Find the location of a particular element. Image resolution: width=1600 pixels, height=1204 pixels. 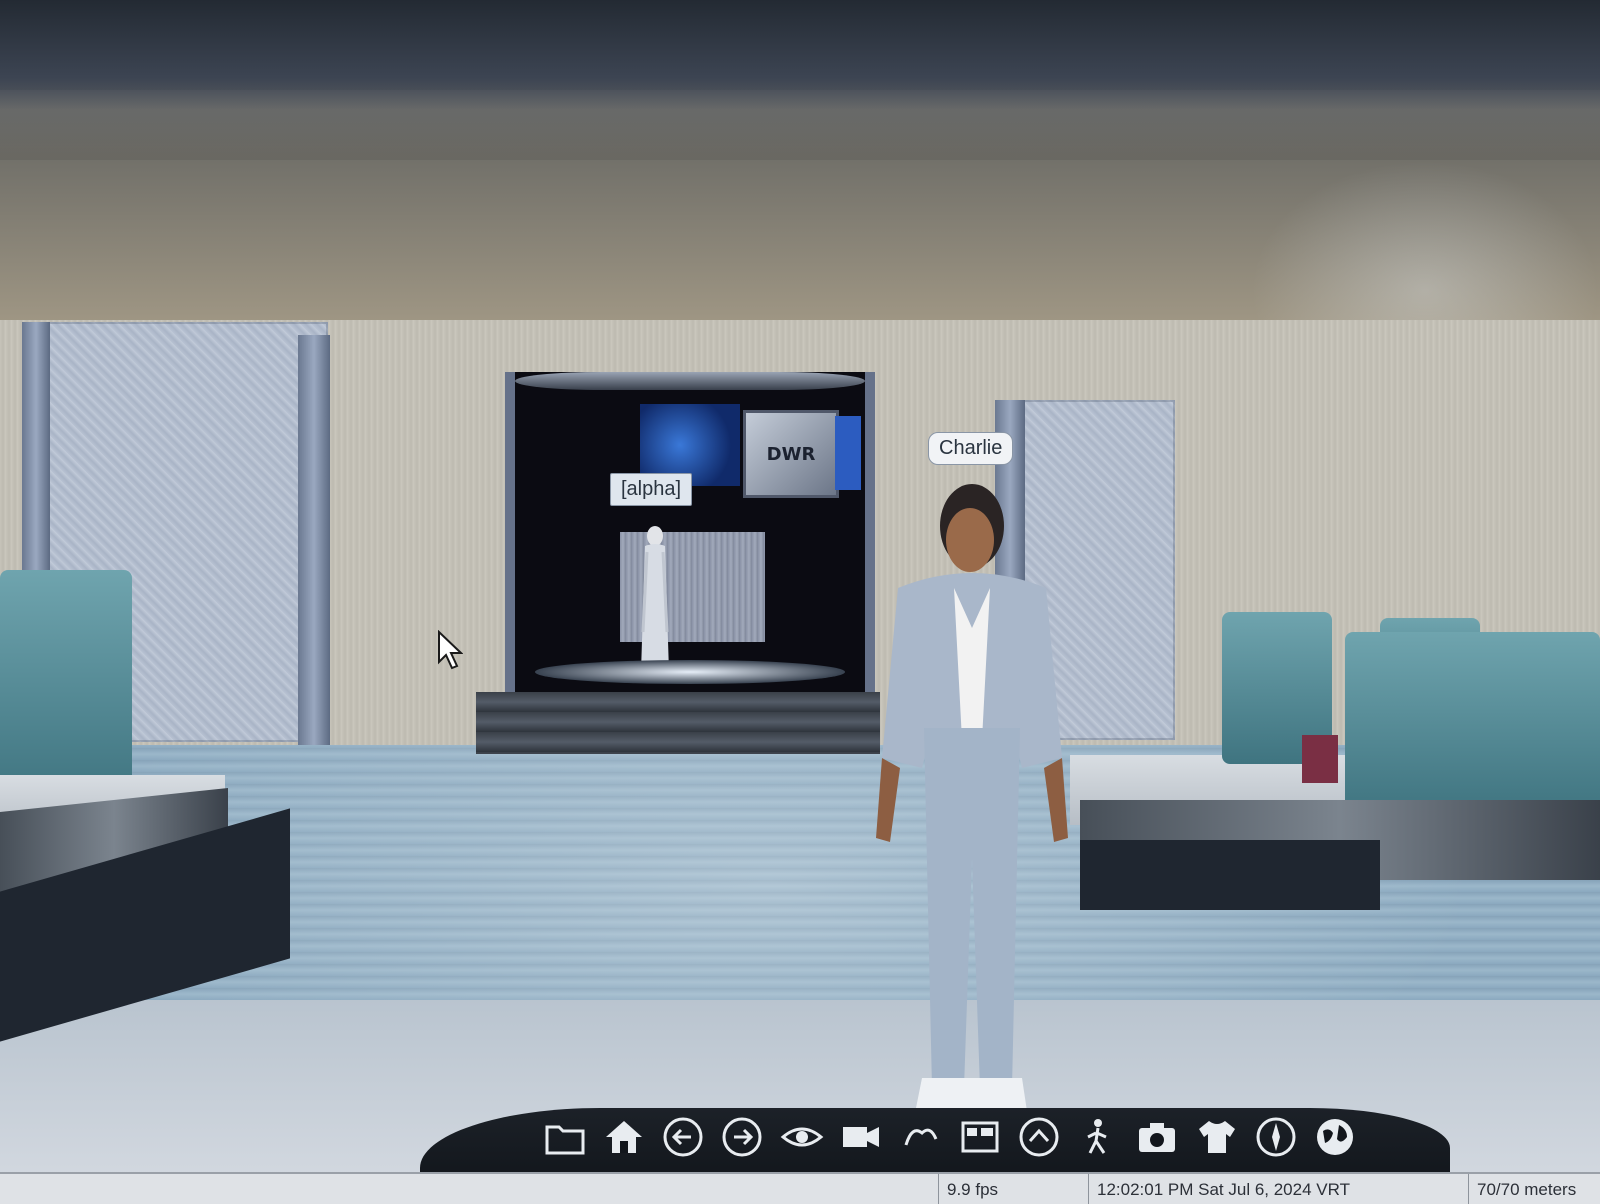

stage-top-light-ring is located at coordinates (690, 381).